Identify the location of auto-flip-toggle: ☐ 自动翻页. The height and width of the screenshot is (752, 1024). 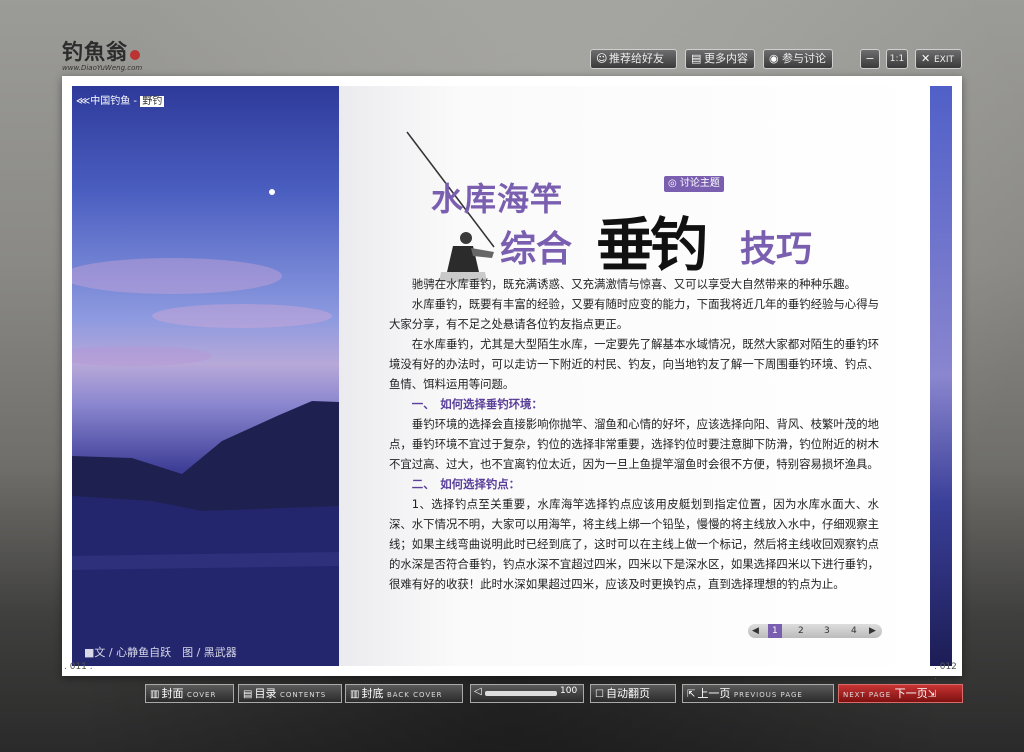
(633, 693).